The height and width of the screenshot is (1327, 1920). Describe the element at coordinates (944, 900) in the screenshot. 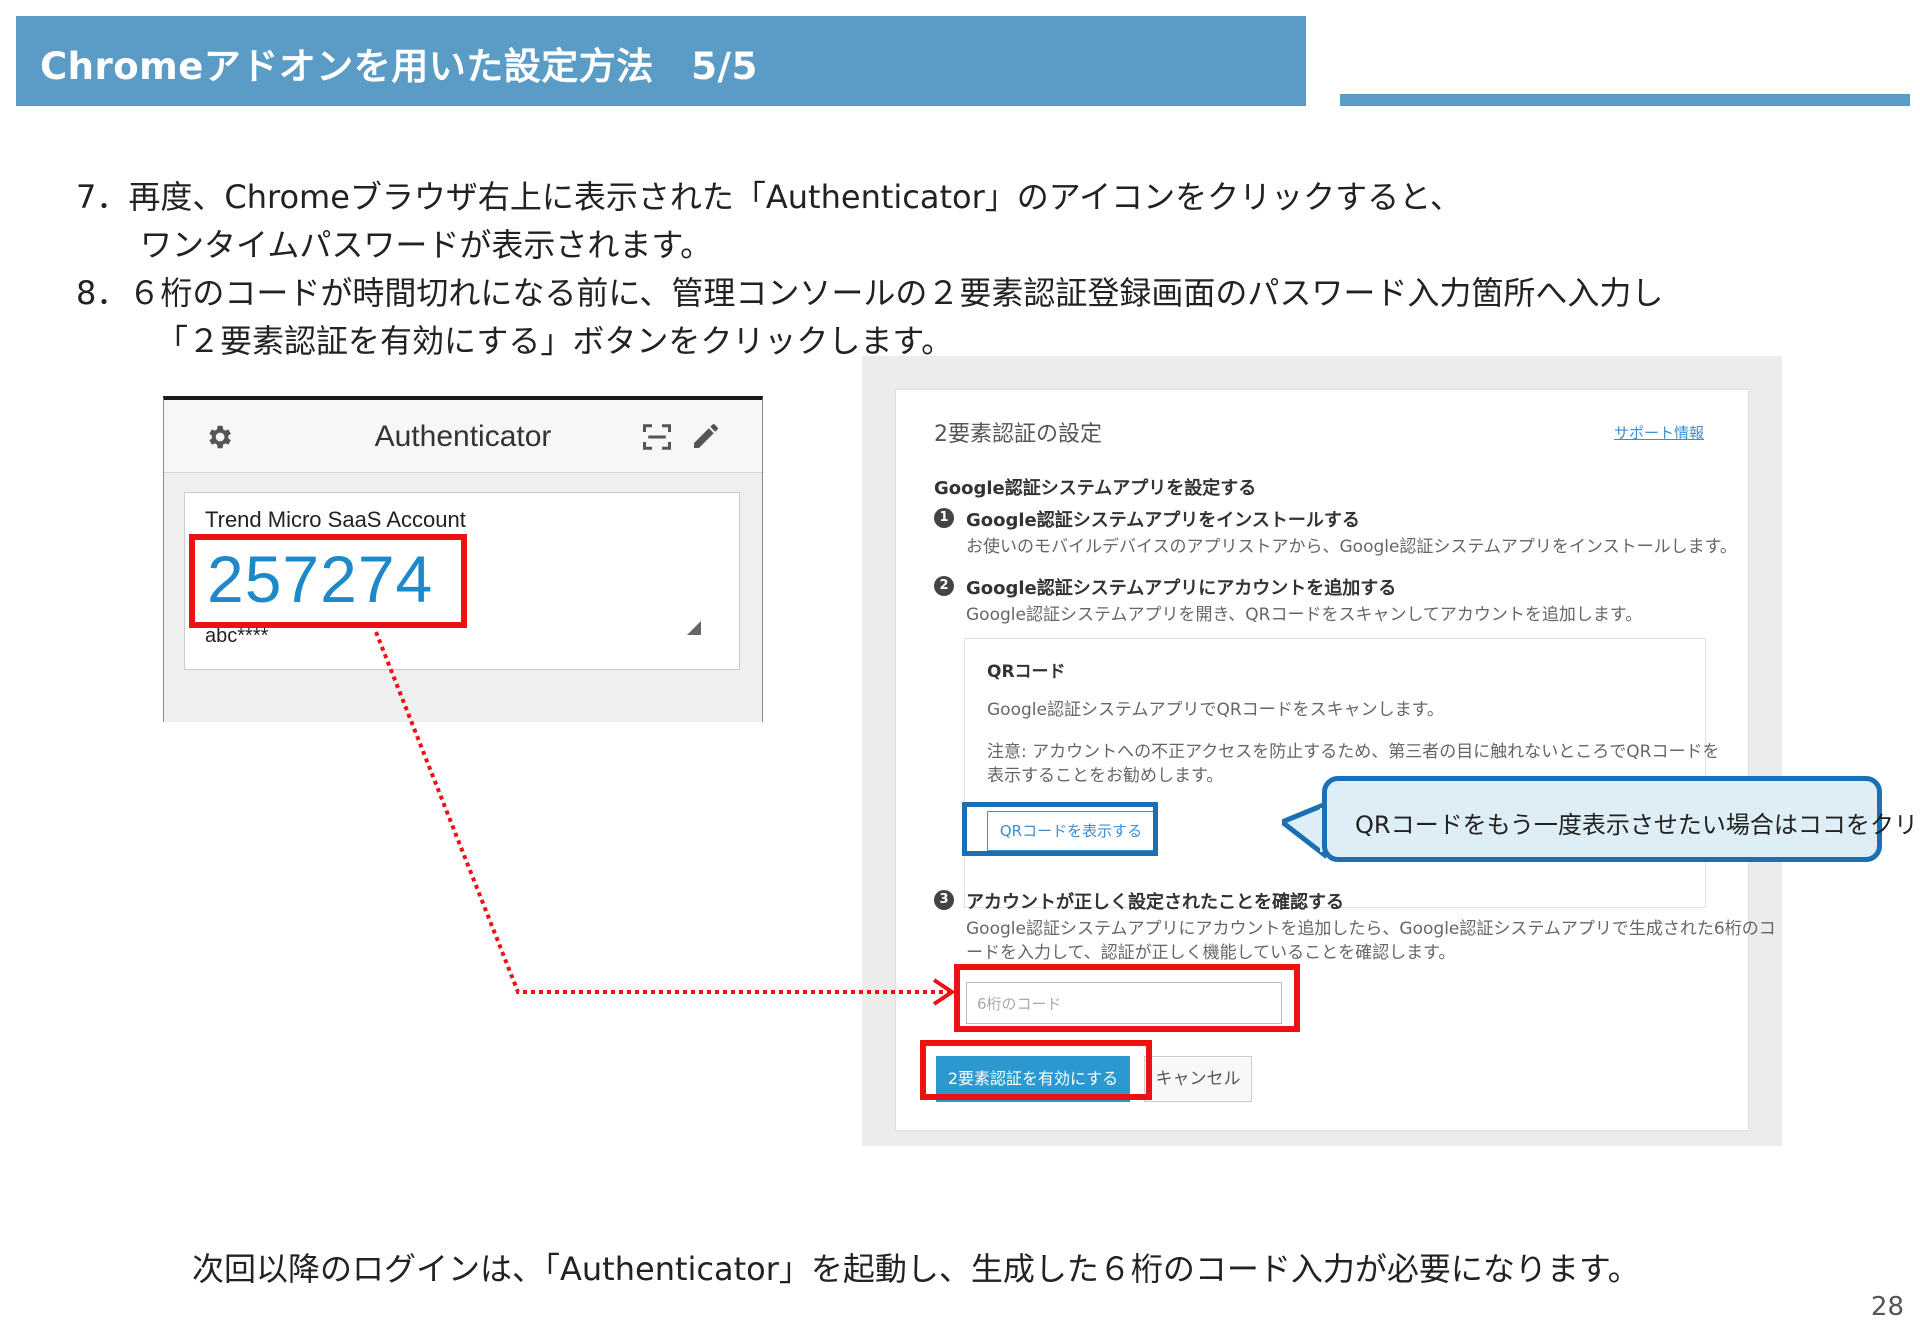

I see `step-3-badge: 3` at that location.